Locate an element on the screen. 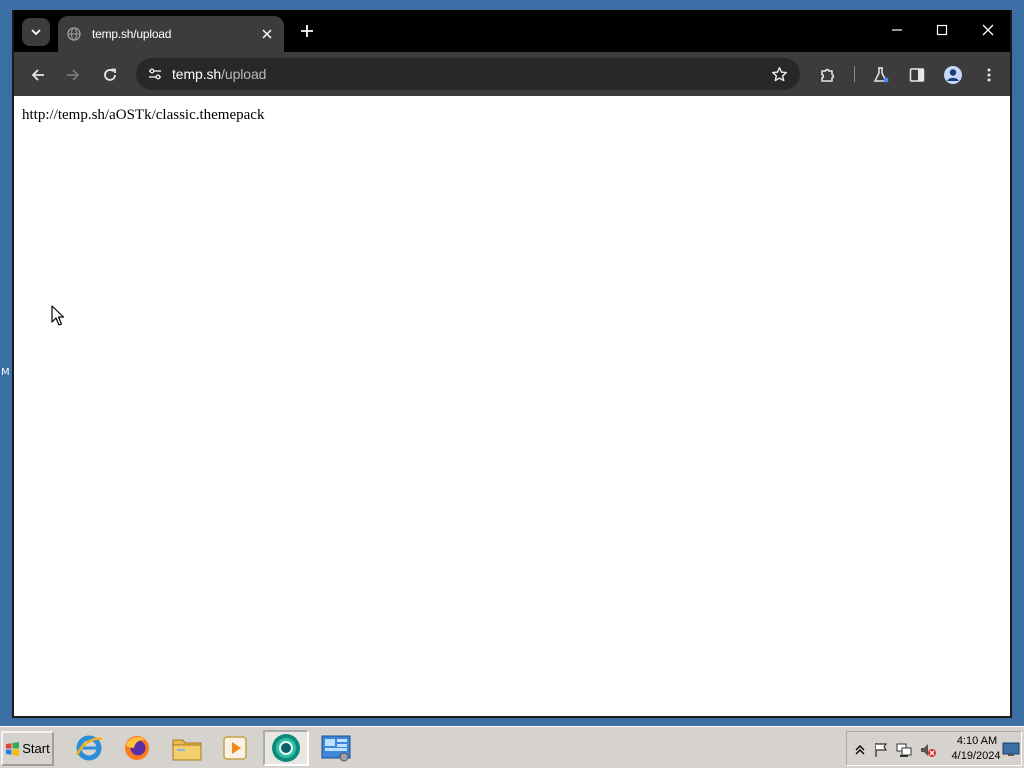  forward-button is located at coordinates (73, 75).